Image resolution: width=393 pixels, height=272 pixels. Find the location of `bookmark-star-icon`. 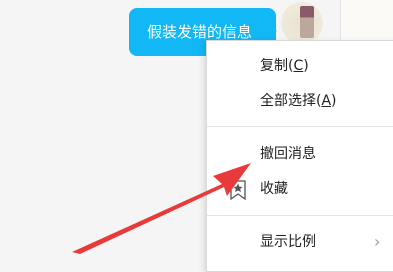

bookmark-star-icon is located at coordinates (238, 190).